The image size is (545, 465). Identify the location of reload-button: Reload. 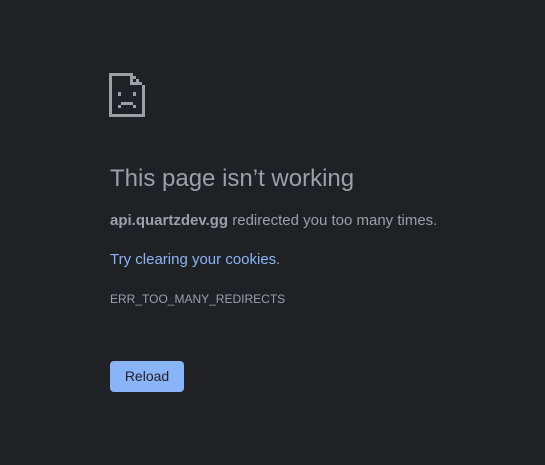
(147, 376).